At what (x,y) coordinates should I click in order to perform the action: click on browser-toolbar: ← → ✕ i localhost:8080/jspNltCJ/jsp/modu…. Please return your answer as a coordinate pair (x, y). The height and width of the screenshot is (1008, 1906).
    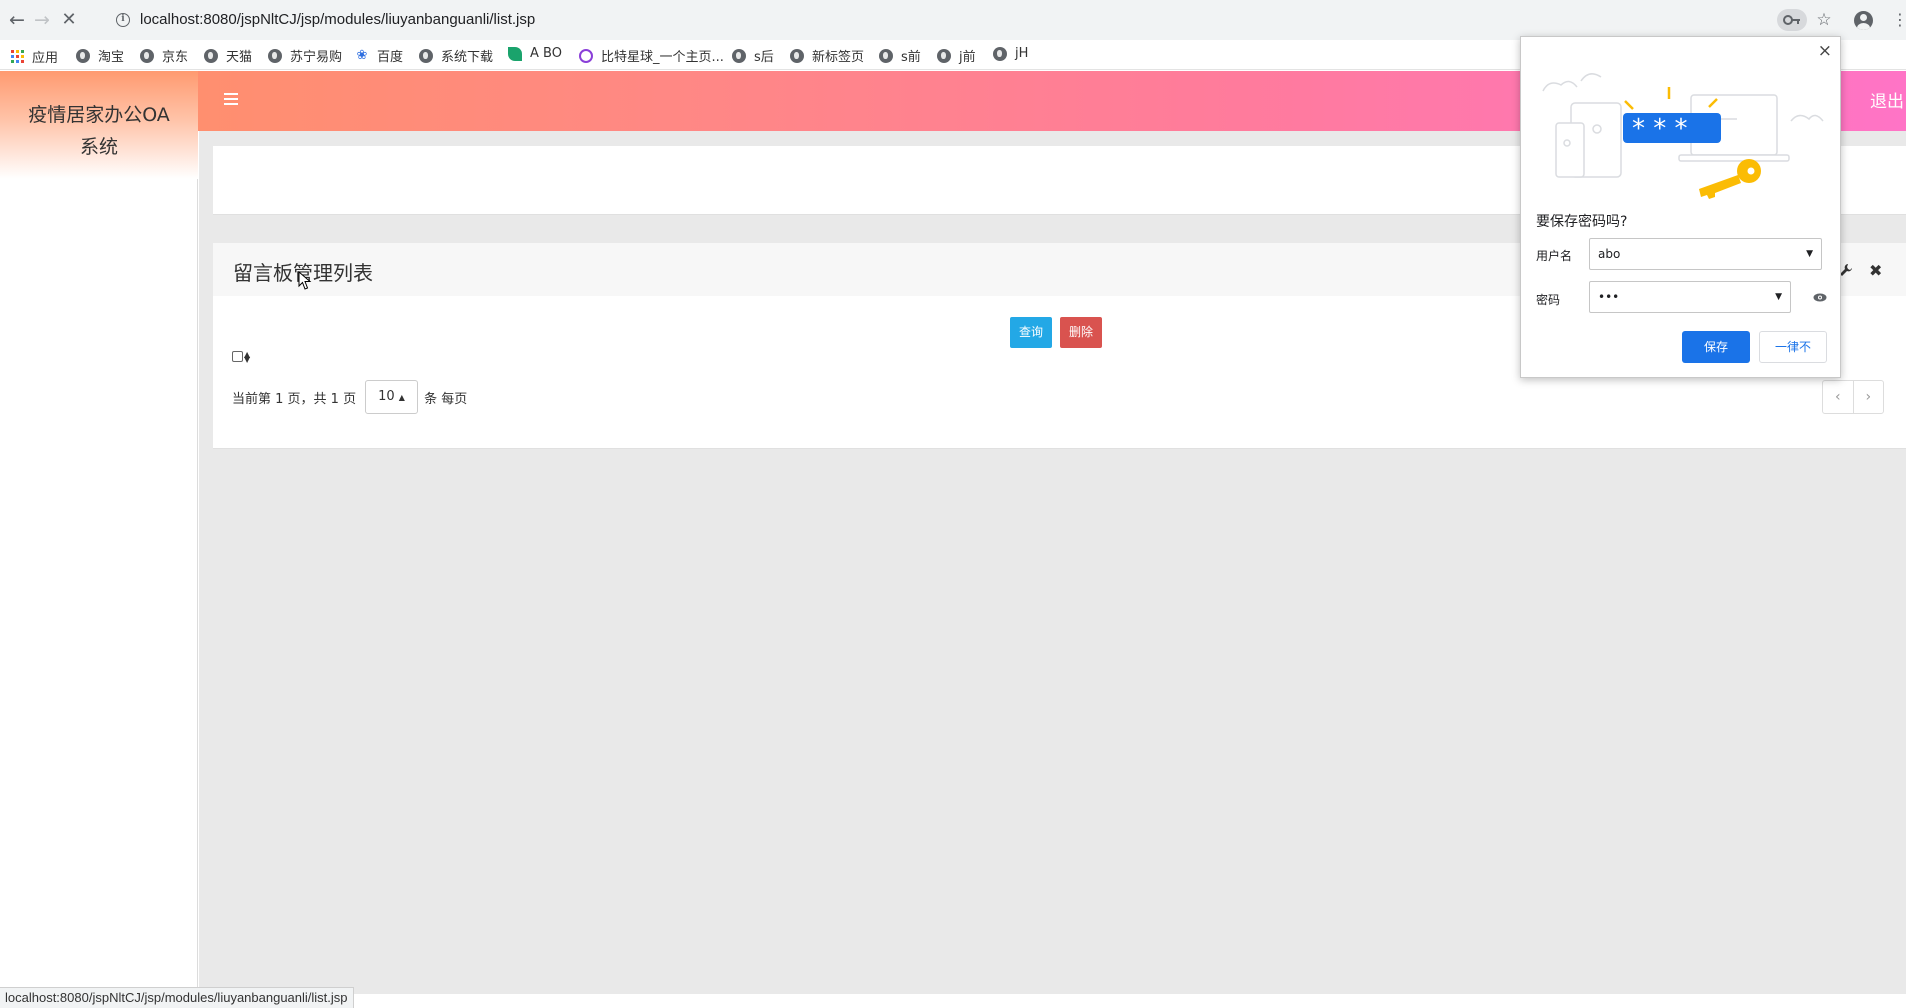
    Looking at the image, I should click on (953, 20).